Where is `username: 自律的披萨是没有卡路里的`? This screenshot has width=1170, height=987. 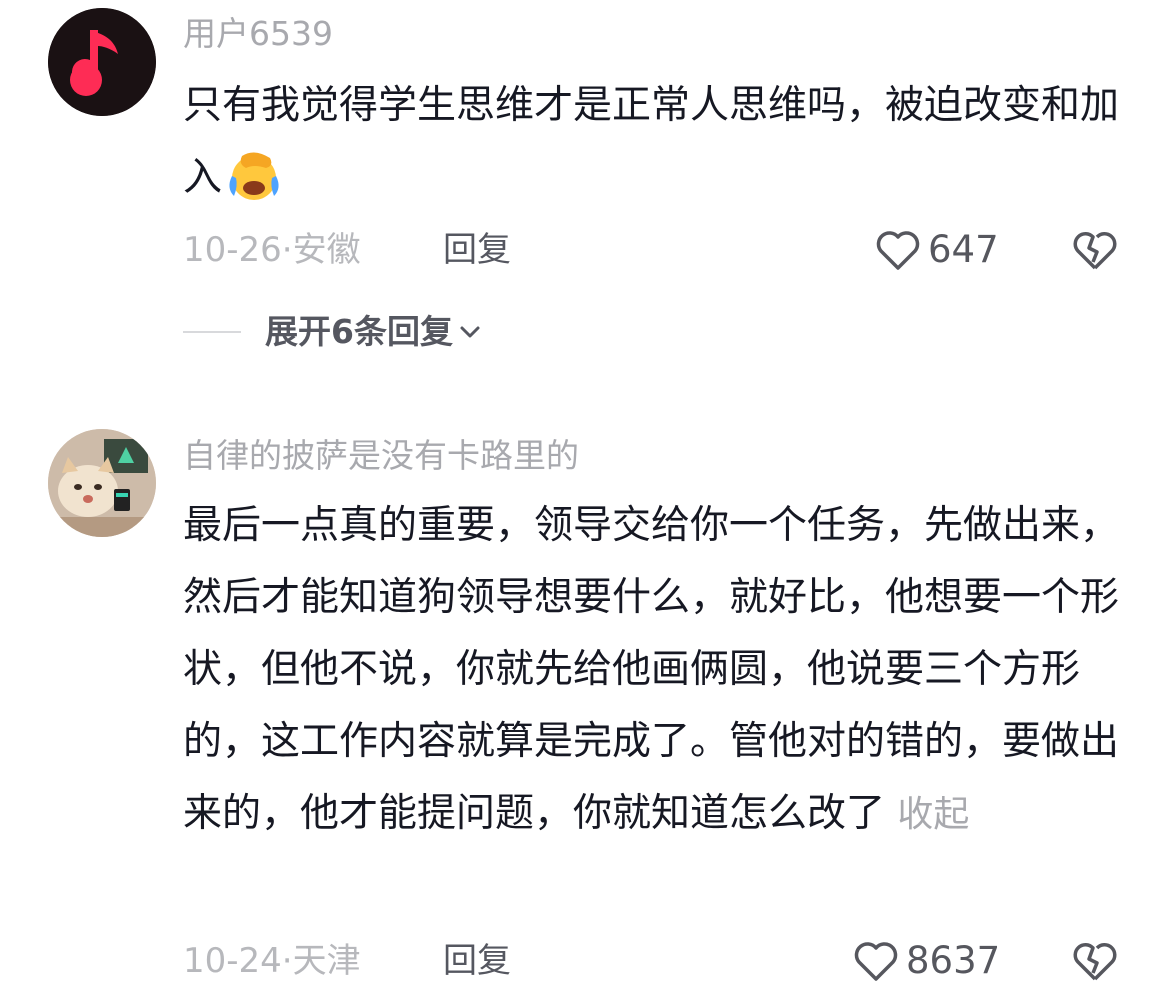
username: 自律的披萨是没有卡路里的 is located at coordinates (381, 456).